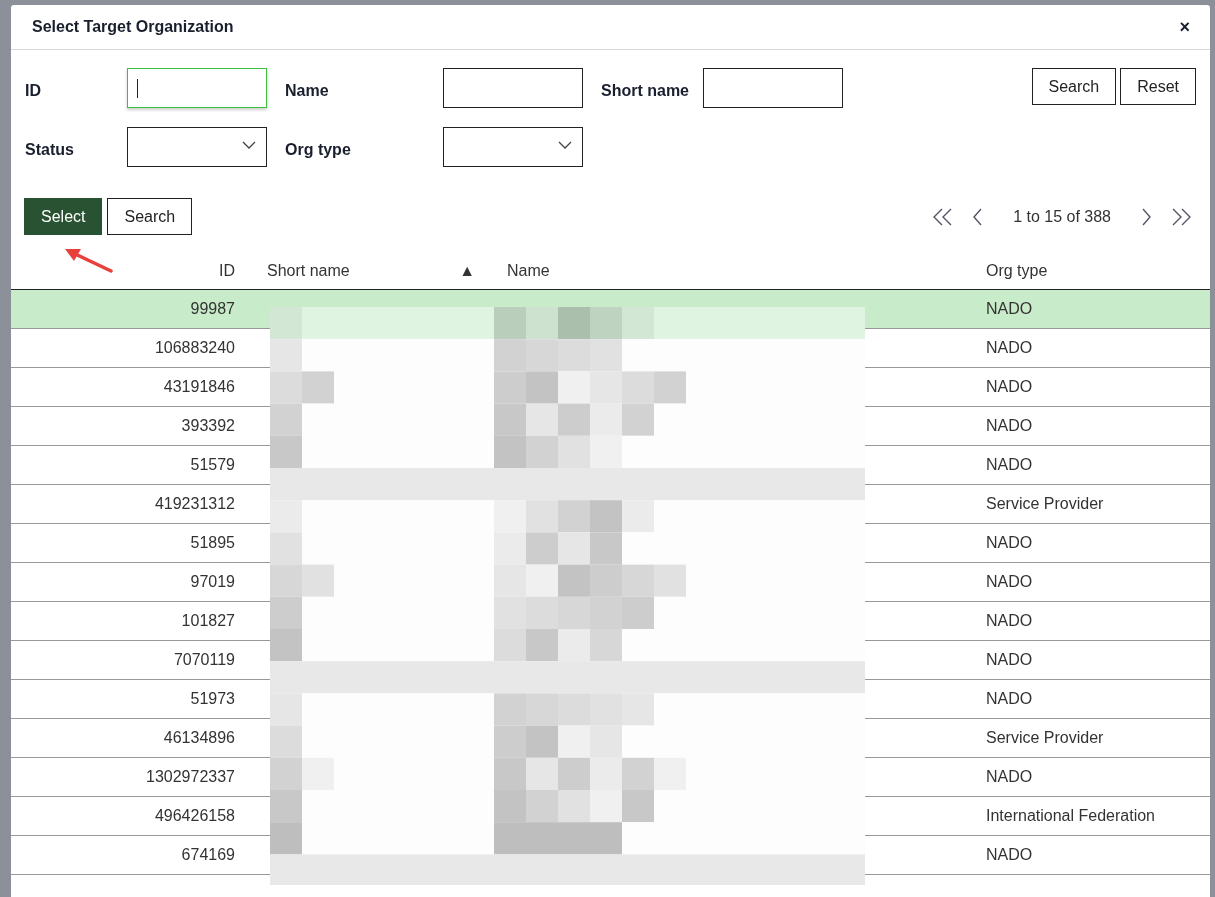  Describe the element at coordinates (204, 660) in the screenshot. I see `table-cell-text: 7070119` at that location.